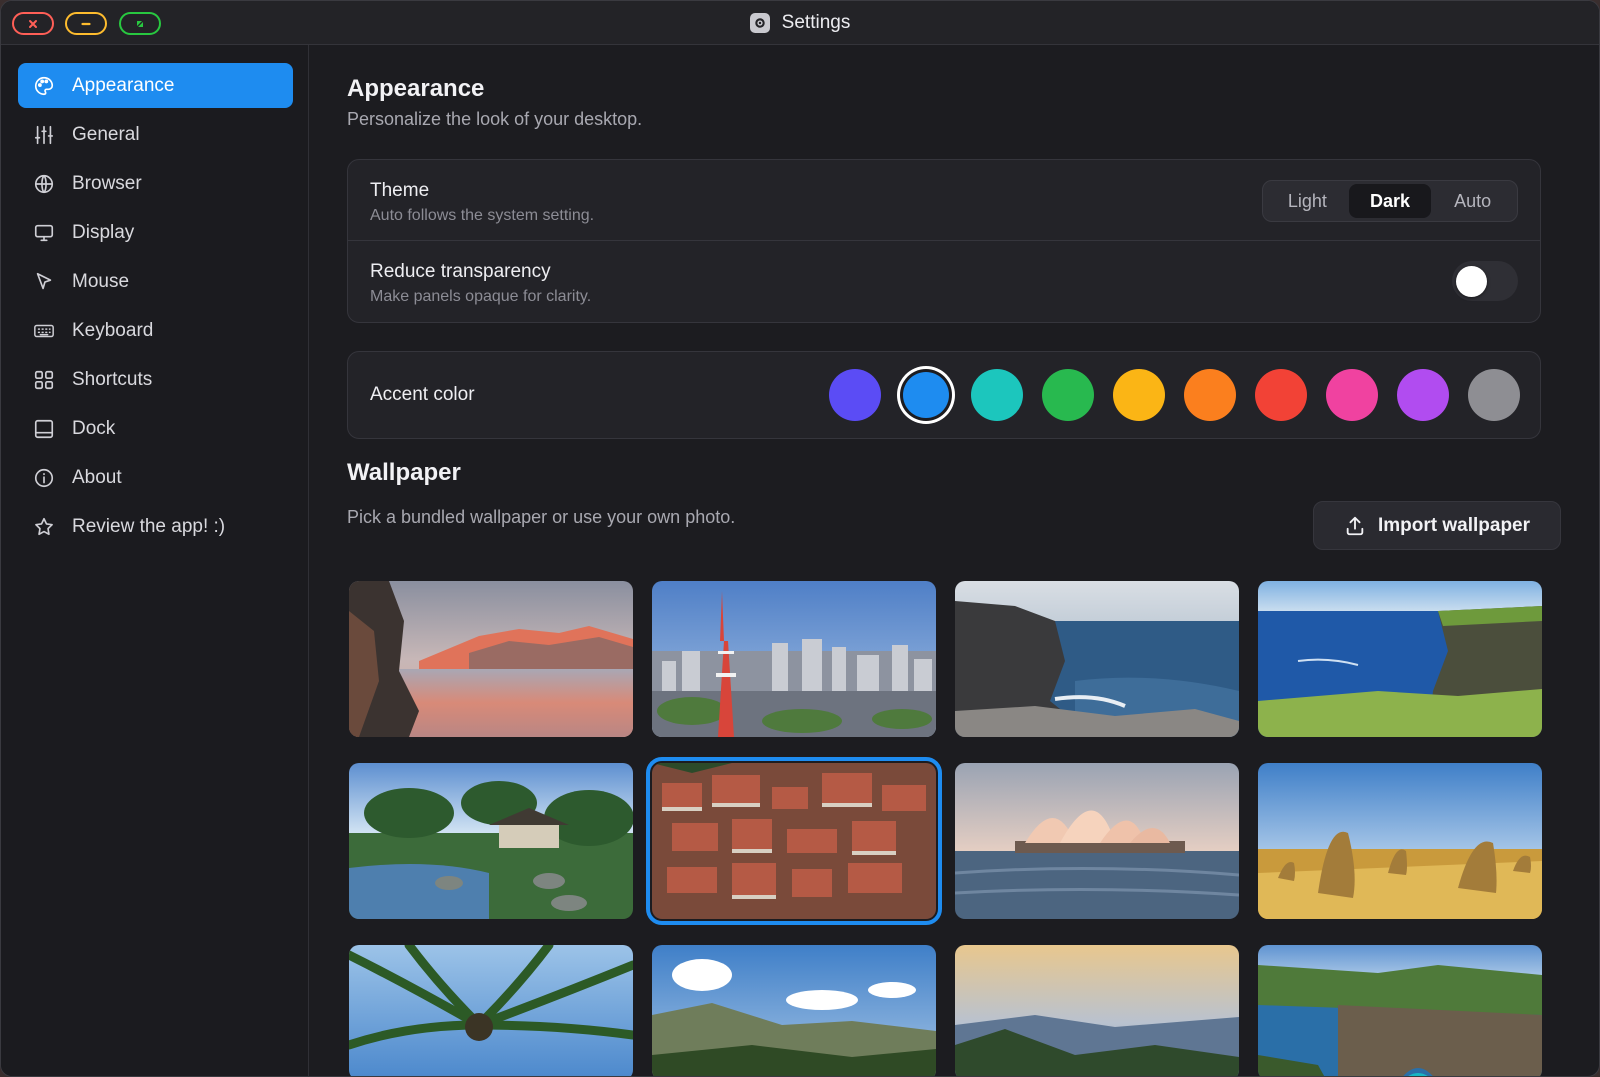  I want to click on transparency-title: Reduce transparency, so click(460, 271).